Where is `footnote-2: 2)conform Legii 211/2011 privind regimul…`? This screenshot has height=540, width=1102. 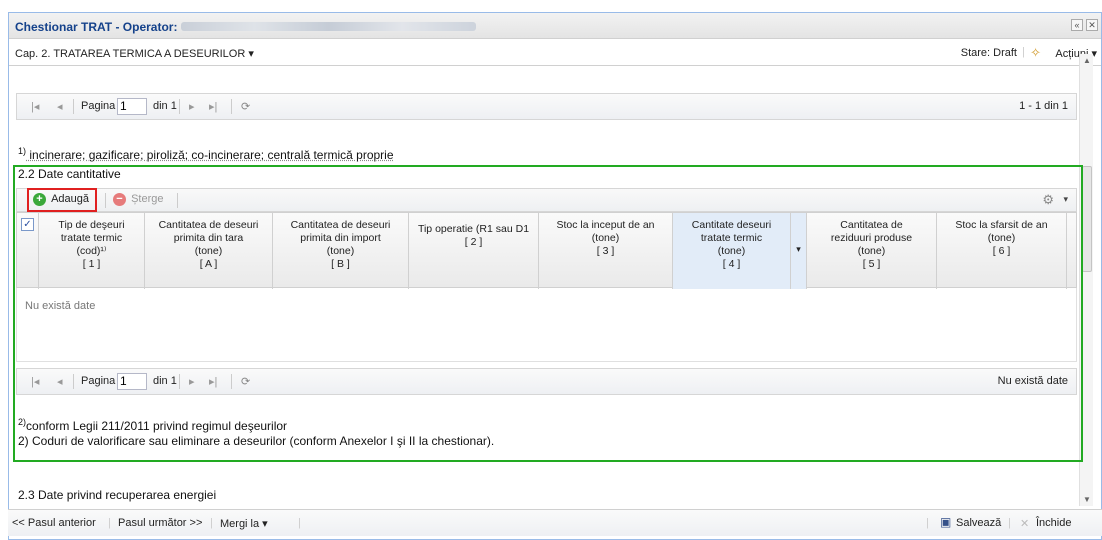 footnote-2: 2)conform Legii 211/2011 privind regimul… is located at coordinates (152, 425).